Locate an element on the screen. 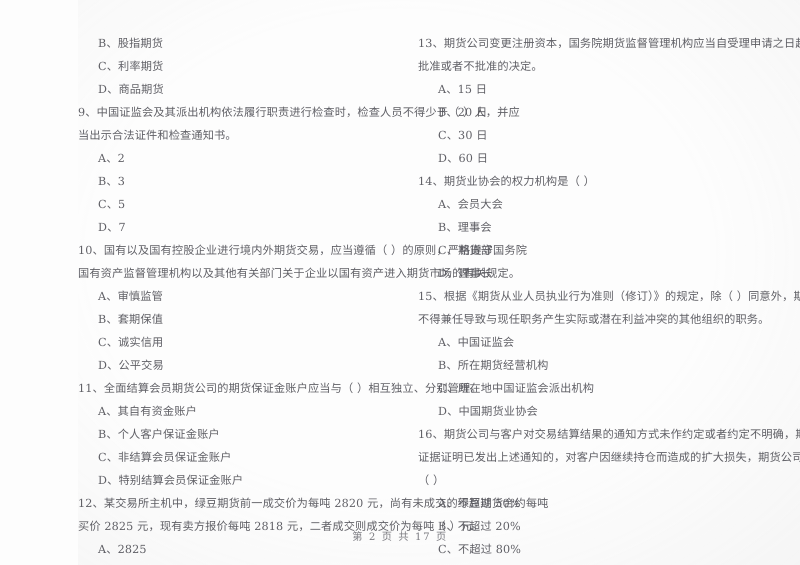  answer-option-line: B、3 is located at coordinates (111, 181).